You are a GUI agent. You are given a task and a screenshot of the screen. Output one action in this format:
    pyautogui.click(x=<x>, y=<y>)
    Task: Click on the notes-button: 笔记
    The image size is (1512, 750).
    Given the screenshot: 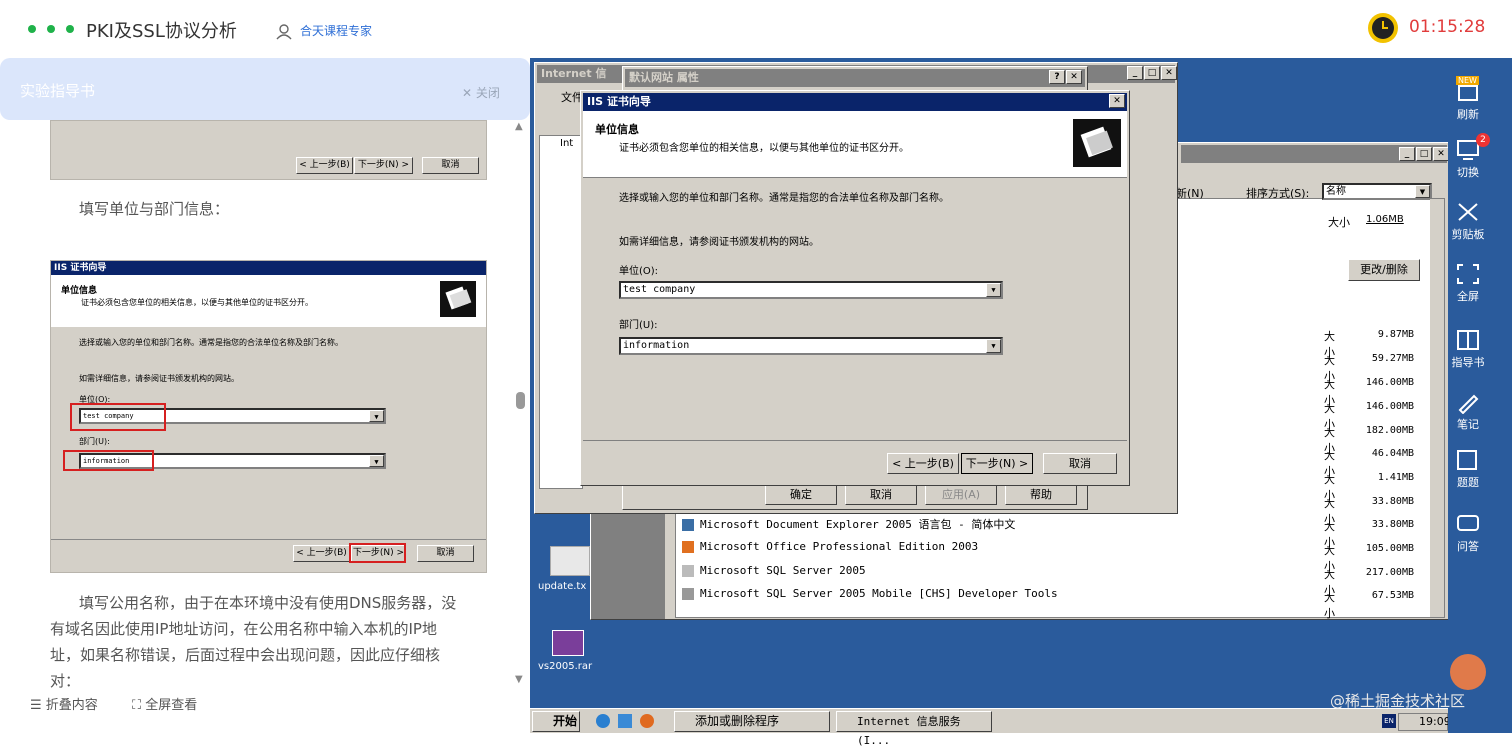 What is the action you would take?
    pyautogui.click(x=1468, y=411)
    